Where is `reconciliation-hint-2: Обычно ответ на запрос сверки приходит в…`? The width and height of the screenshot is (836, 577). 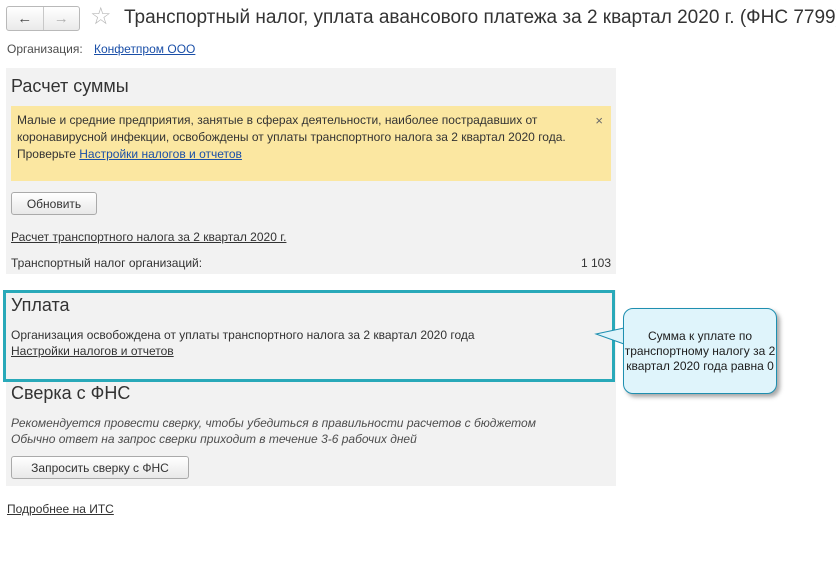
reconciliation-hint-2: Обычно ответ на запрос сверки приходит в… is located at coordinates (214, 439).